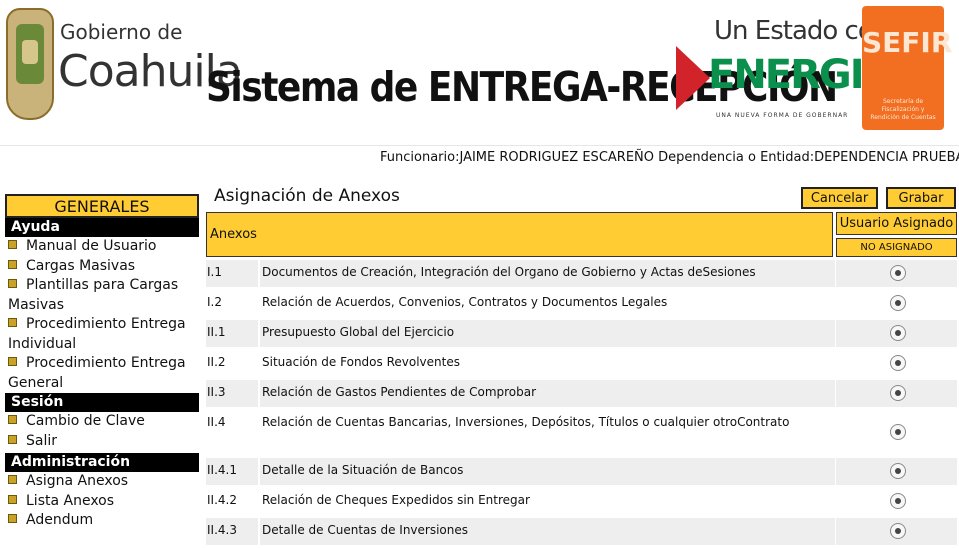  Describe the element at coordinates (102, 227) in the screenshot. I see `sidebar-section-ayuda: Ayuda` at that location.